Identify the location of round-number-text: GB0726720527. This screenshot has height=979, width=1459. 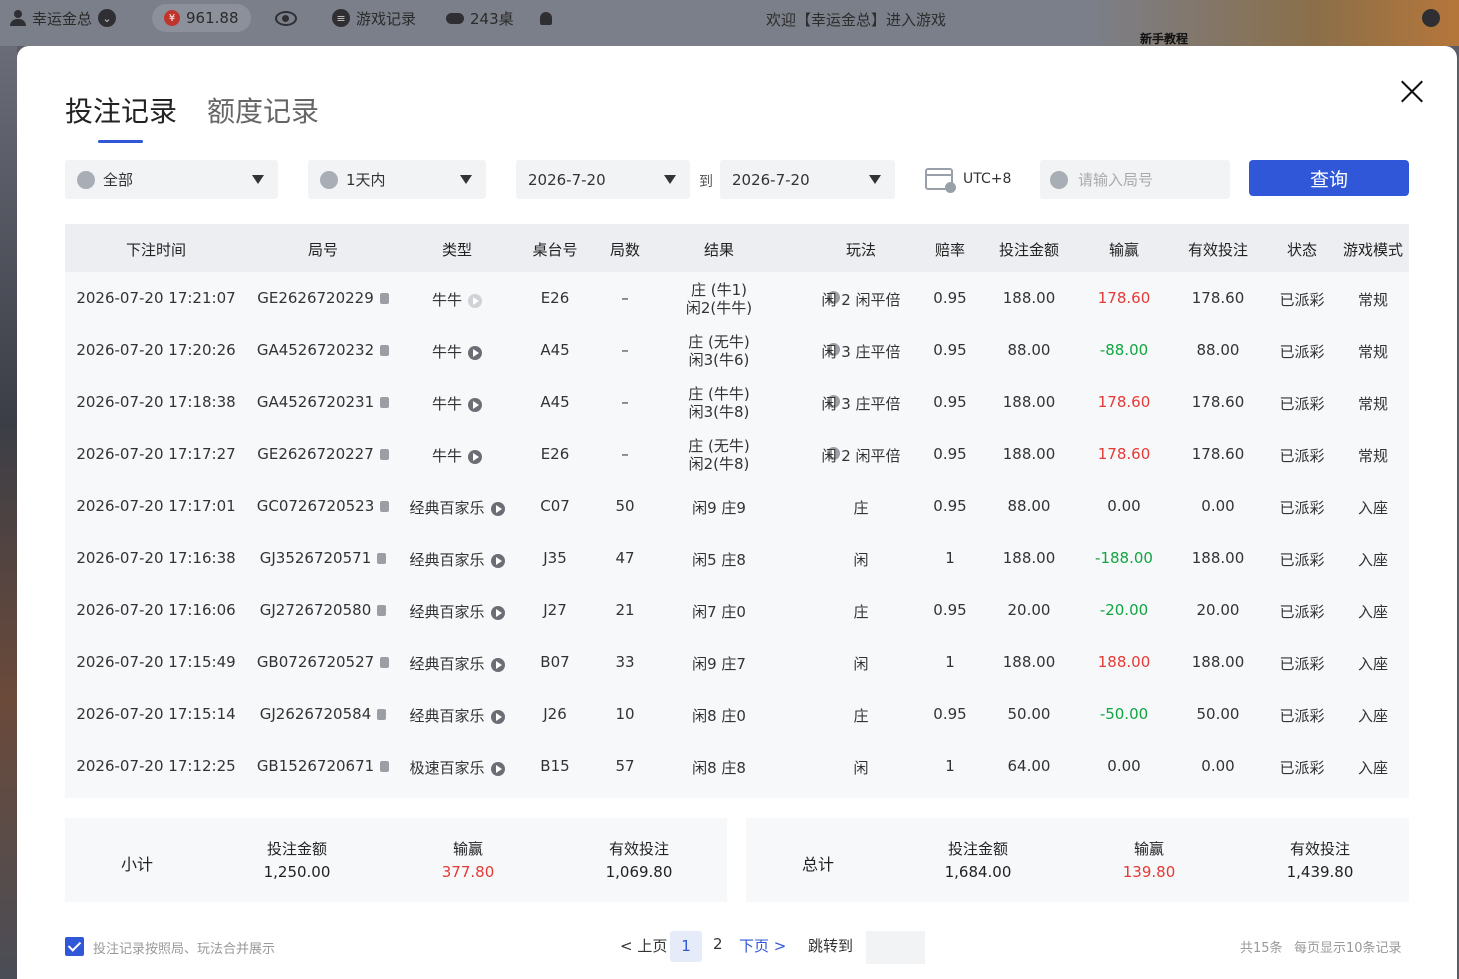
(315, 662).